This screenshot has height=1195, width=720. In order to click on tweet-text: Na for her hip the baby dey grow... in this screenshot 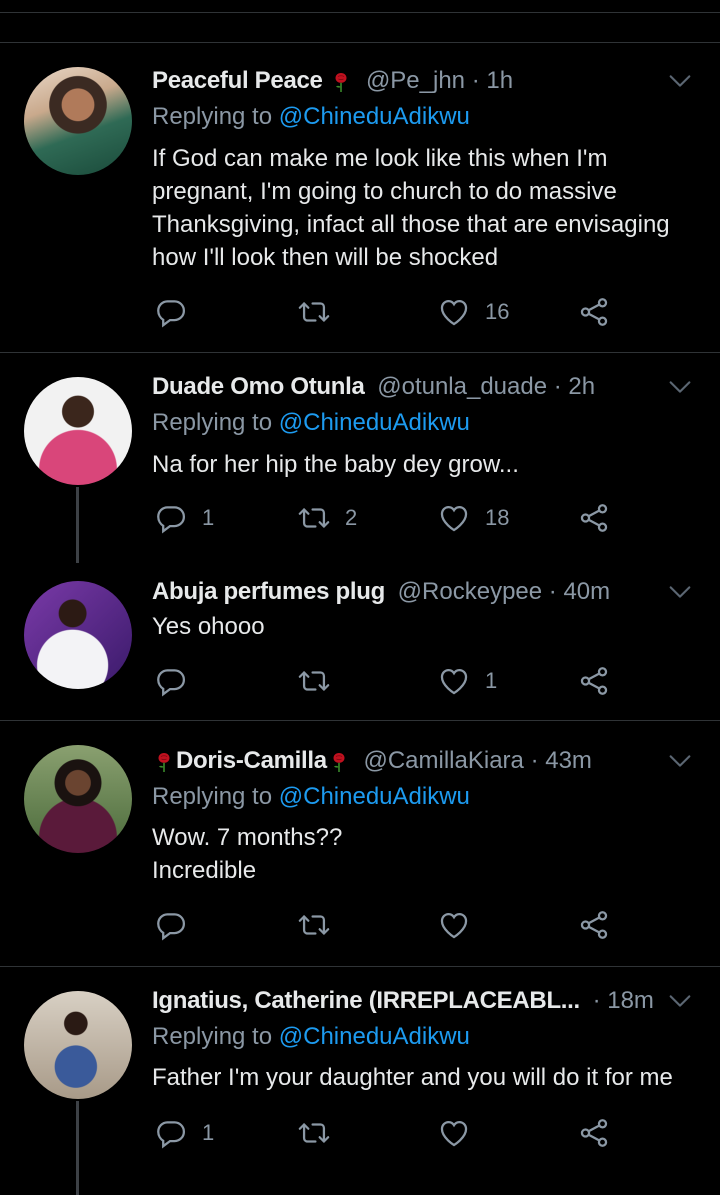, I will do `click(335, 464)`.